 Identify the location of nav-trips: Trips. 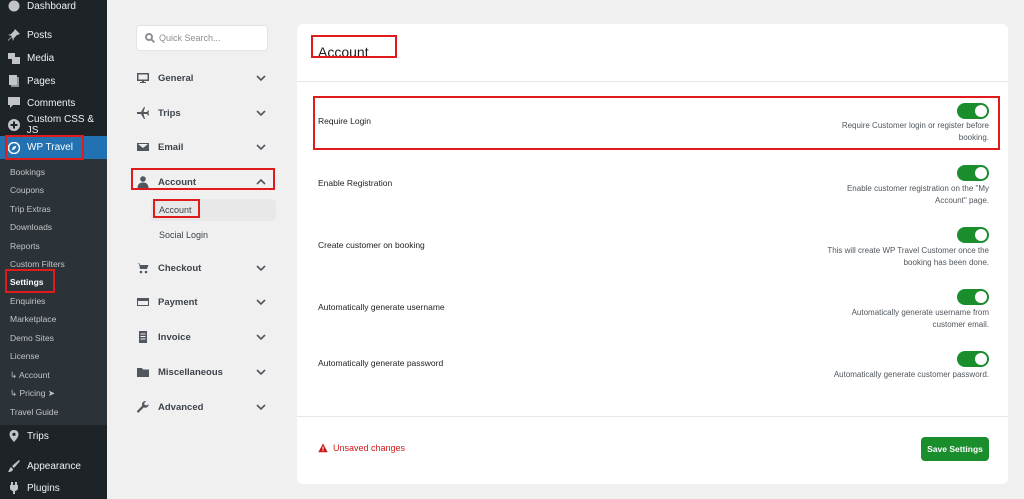
(203, 113).